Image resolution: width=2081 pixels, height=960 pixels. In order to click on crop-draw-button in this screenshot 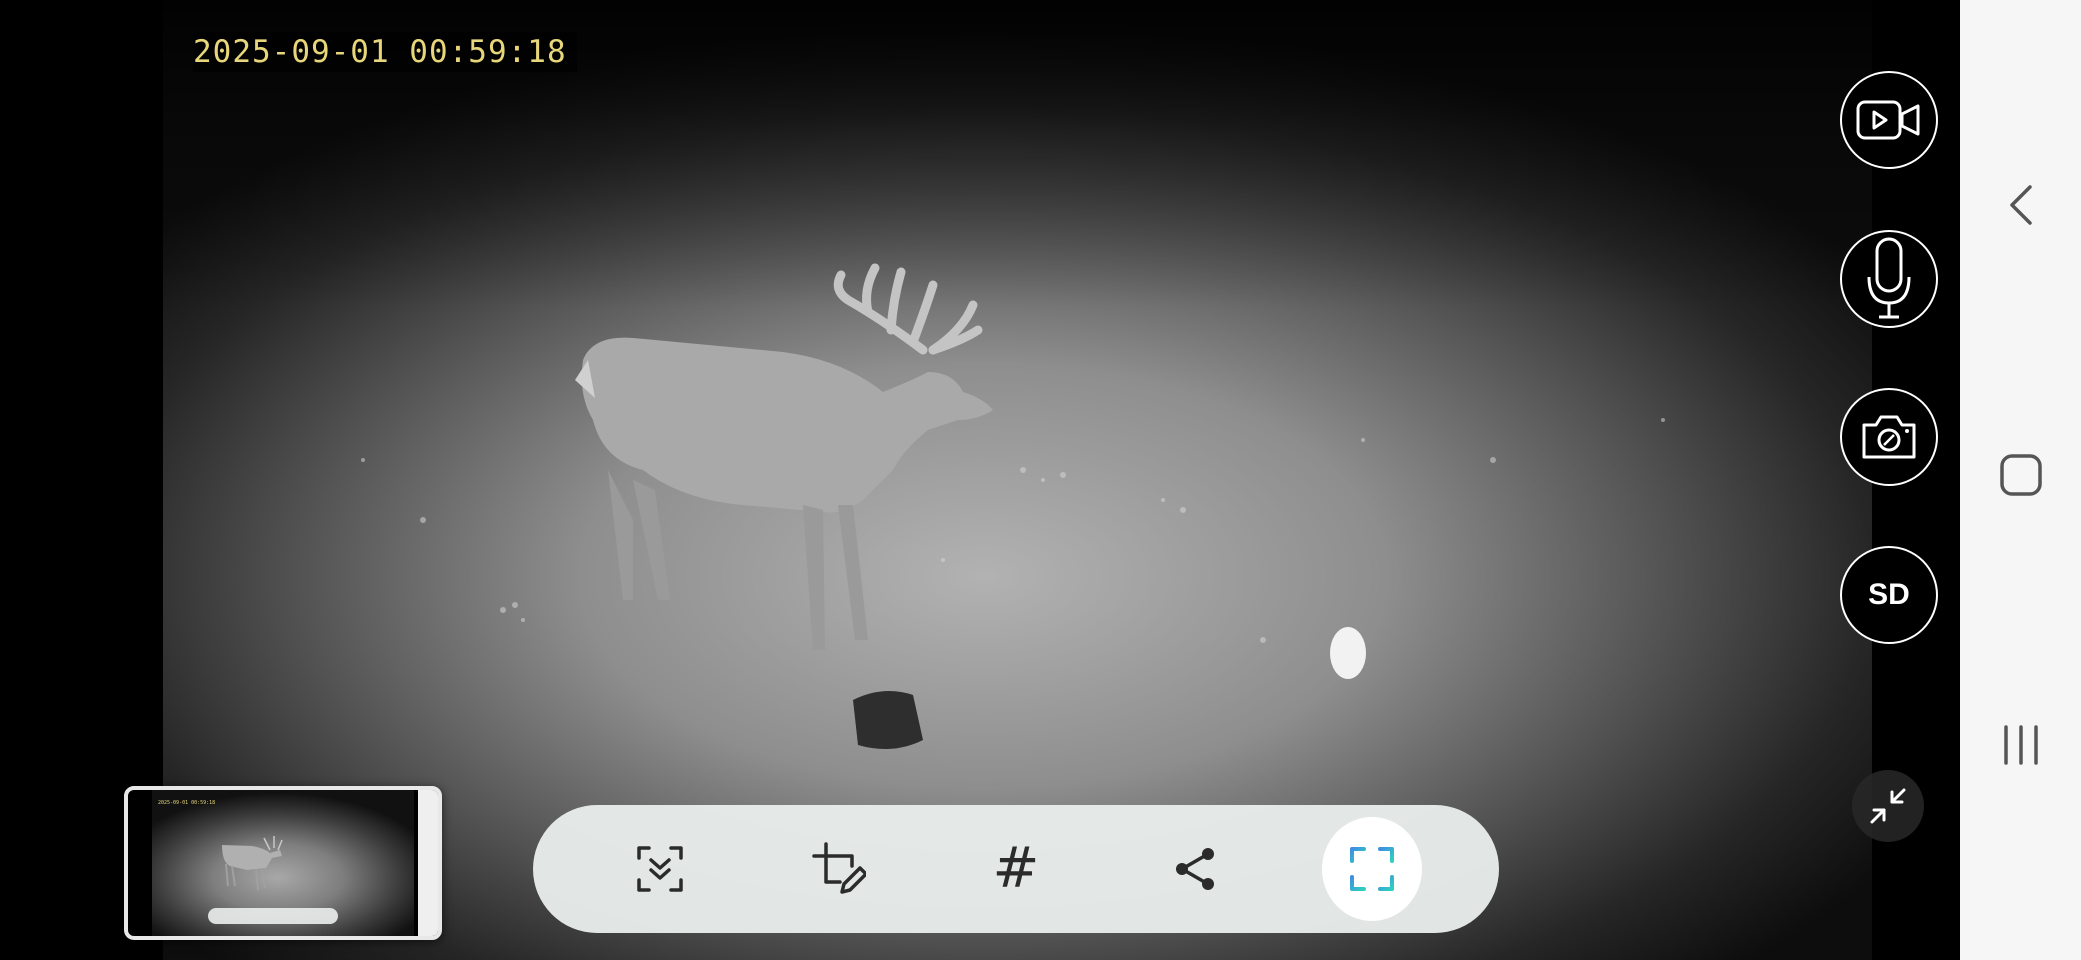, I will do `click(839, 869)`.